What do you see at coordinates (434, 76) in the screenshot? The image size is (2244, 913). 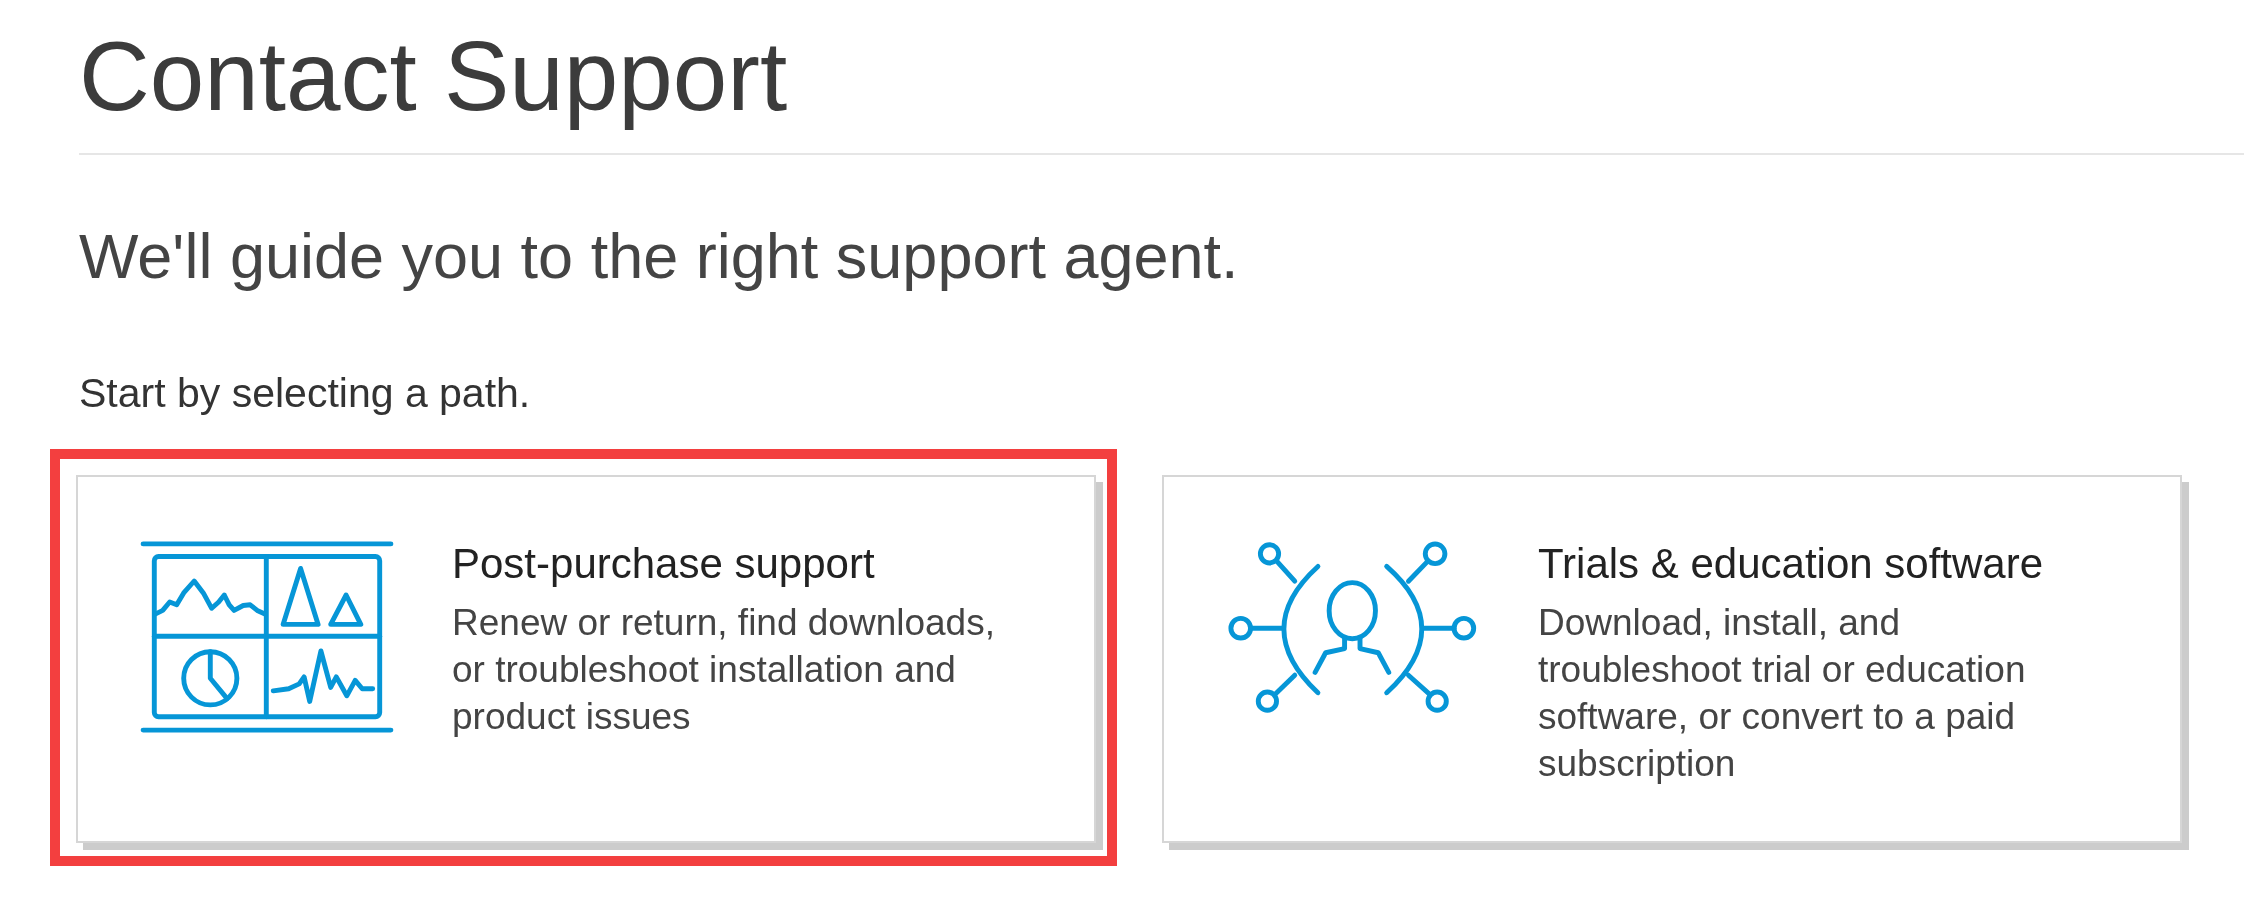 I see `page-title: Contact Support` at bounding box center [434, 76].